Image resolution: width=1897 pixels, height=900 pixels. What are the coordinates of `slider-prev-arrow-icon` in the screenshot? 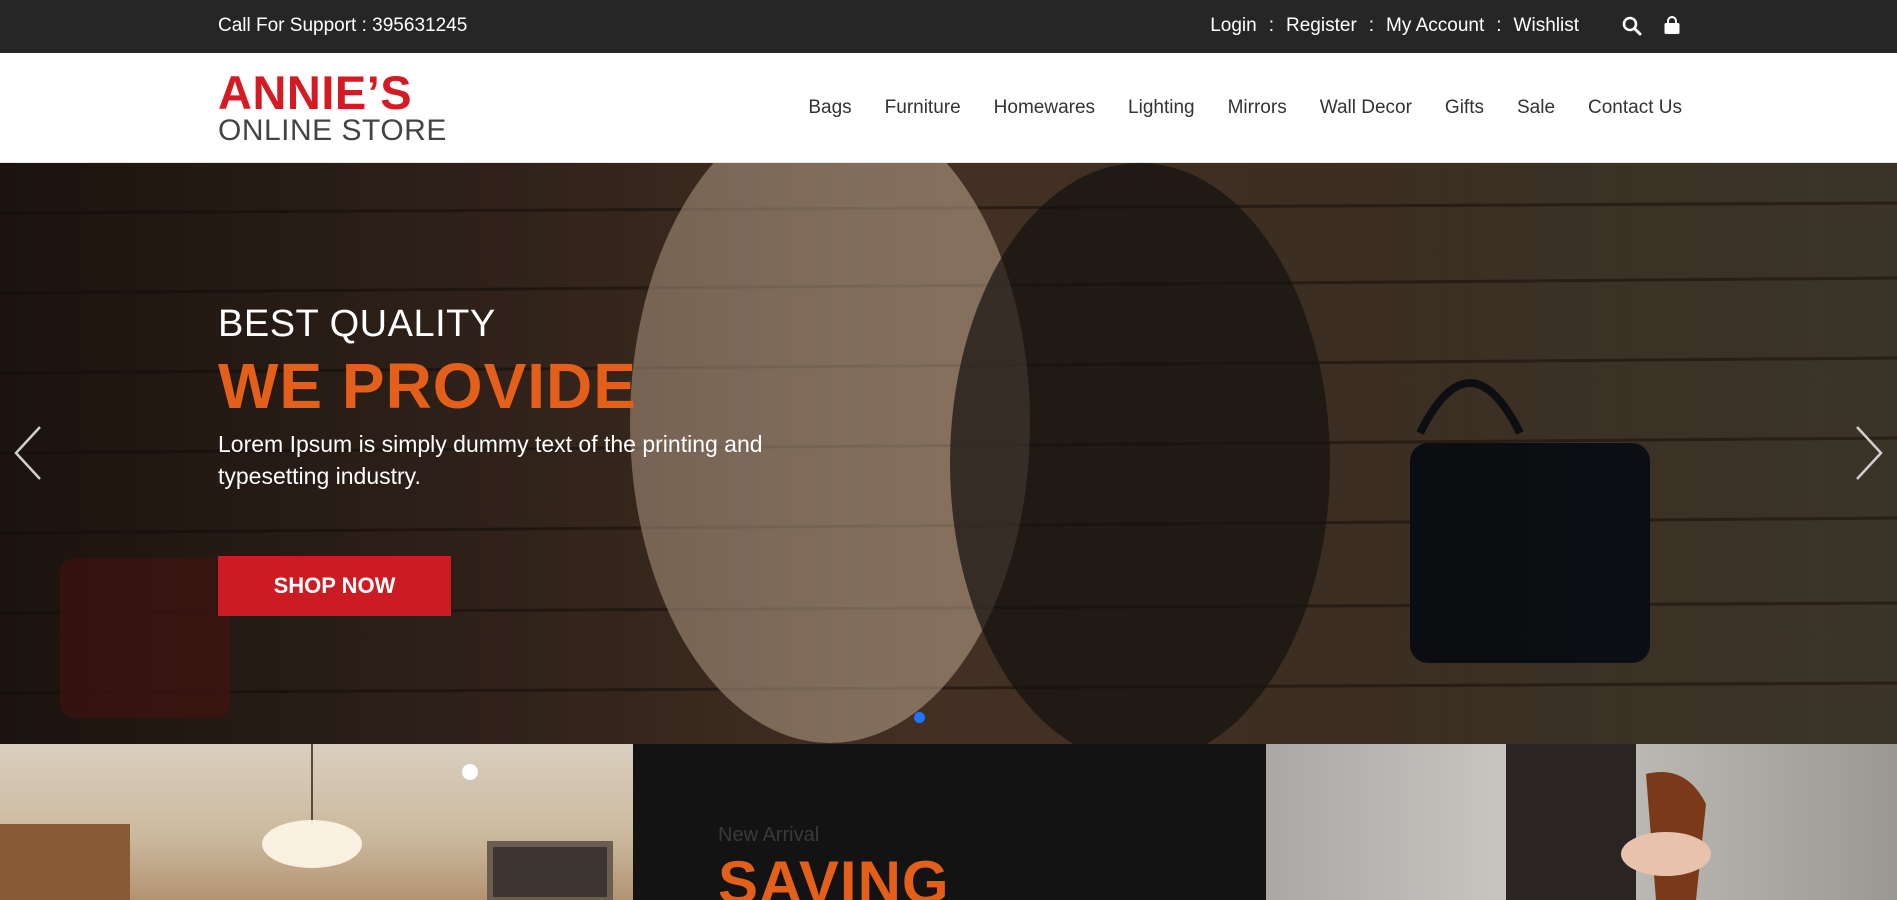 It's located at (30, 453).